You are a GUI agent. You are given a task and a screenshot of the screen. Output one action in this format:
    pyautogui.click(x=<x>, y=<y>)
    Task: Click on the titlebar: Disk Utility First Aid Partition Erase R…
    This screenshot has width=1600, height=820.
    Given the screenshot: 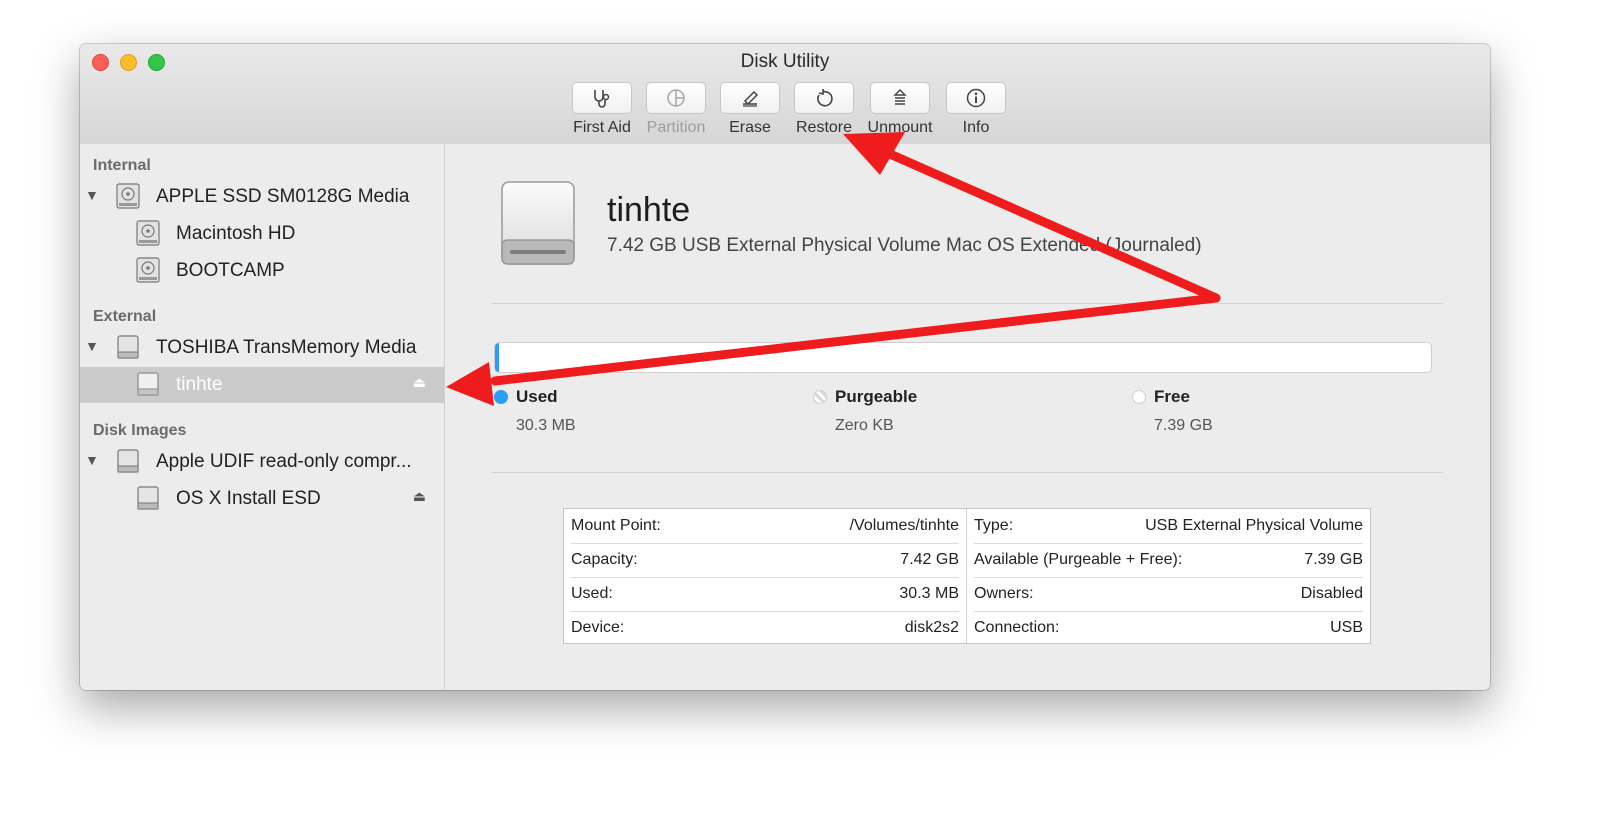 What is the action you would take?
    pyautogui.click(x=785, y=94)
    